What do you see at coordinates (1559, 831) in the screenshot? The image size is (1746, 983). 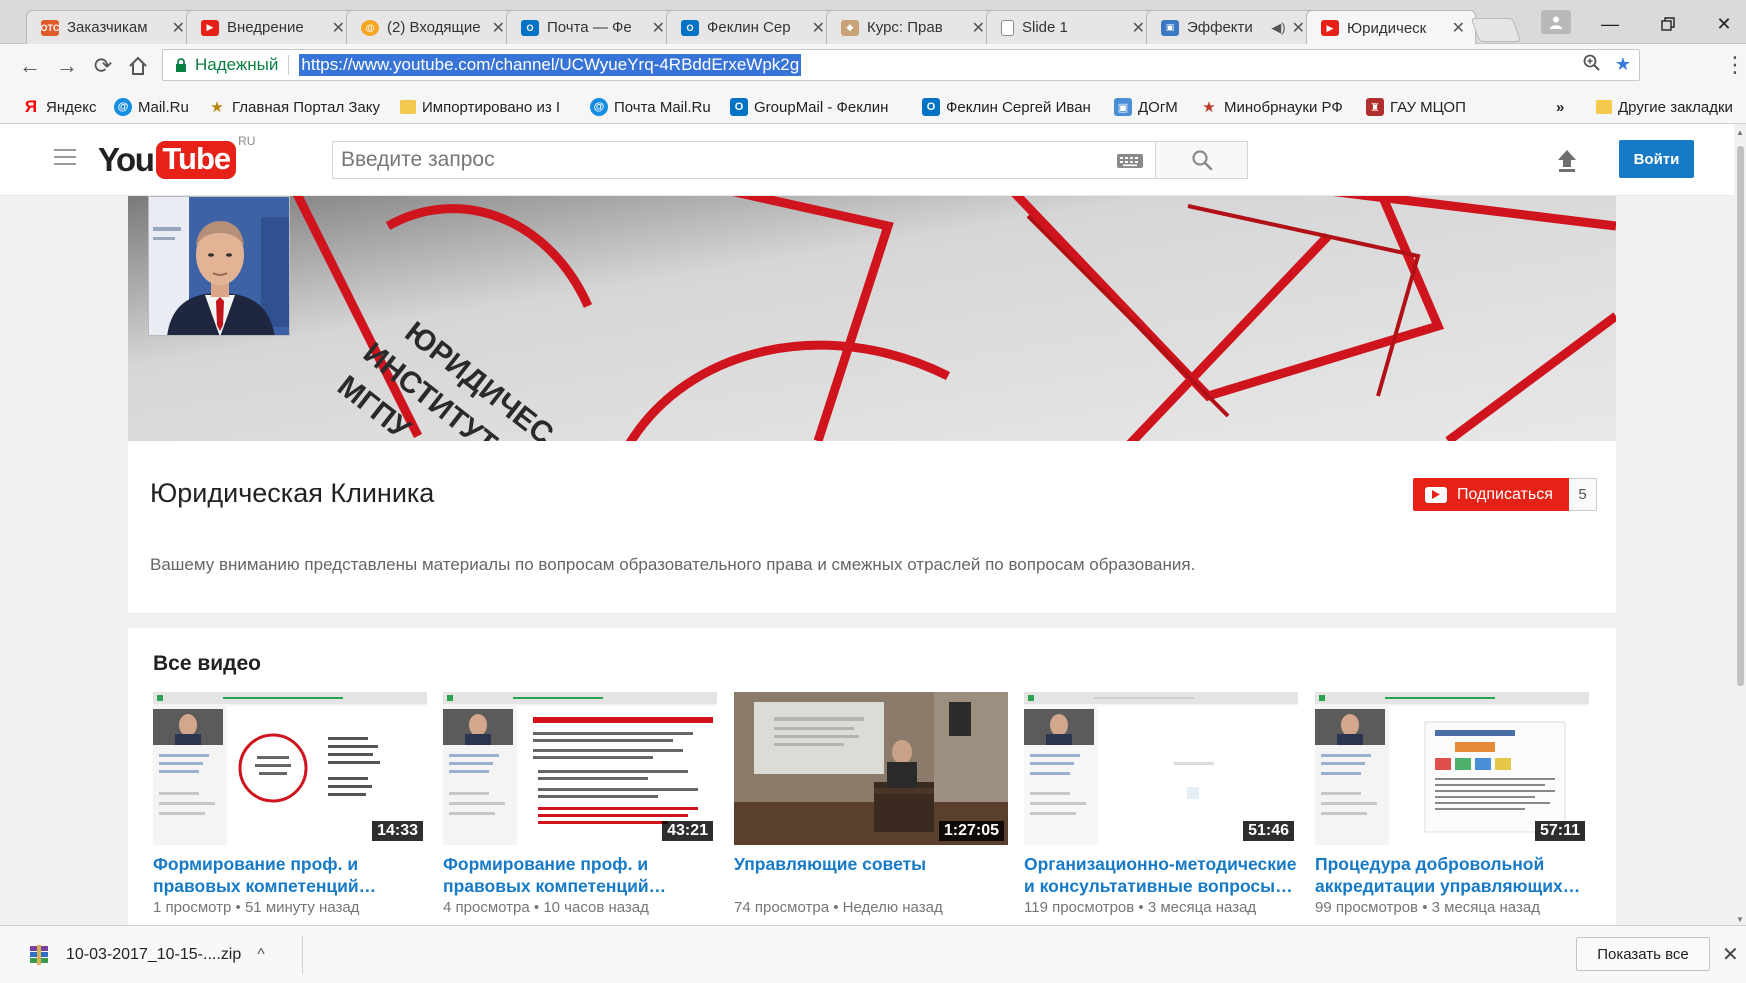 I see `video-duration: 57:11` at bounding box center [1559, 831].